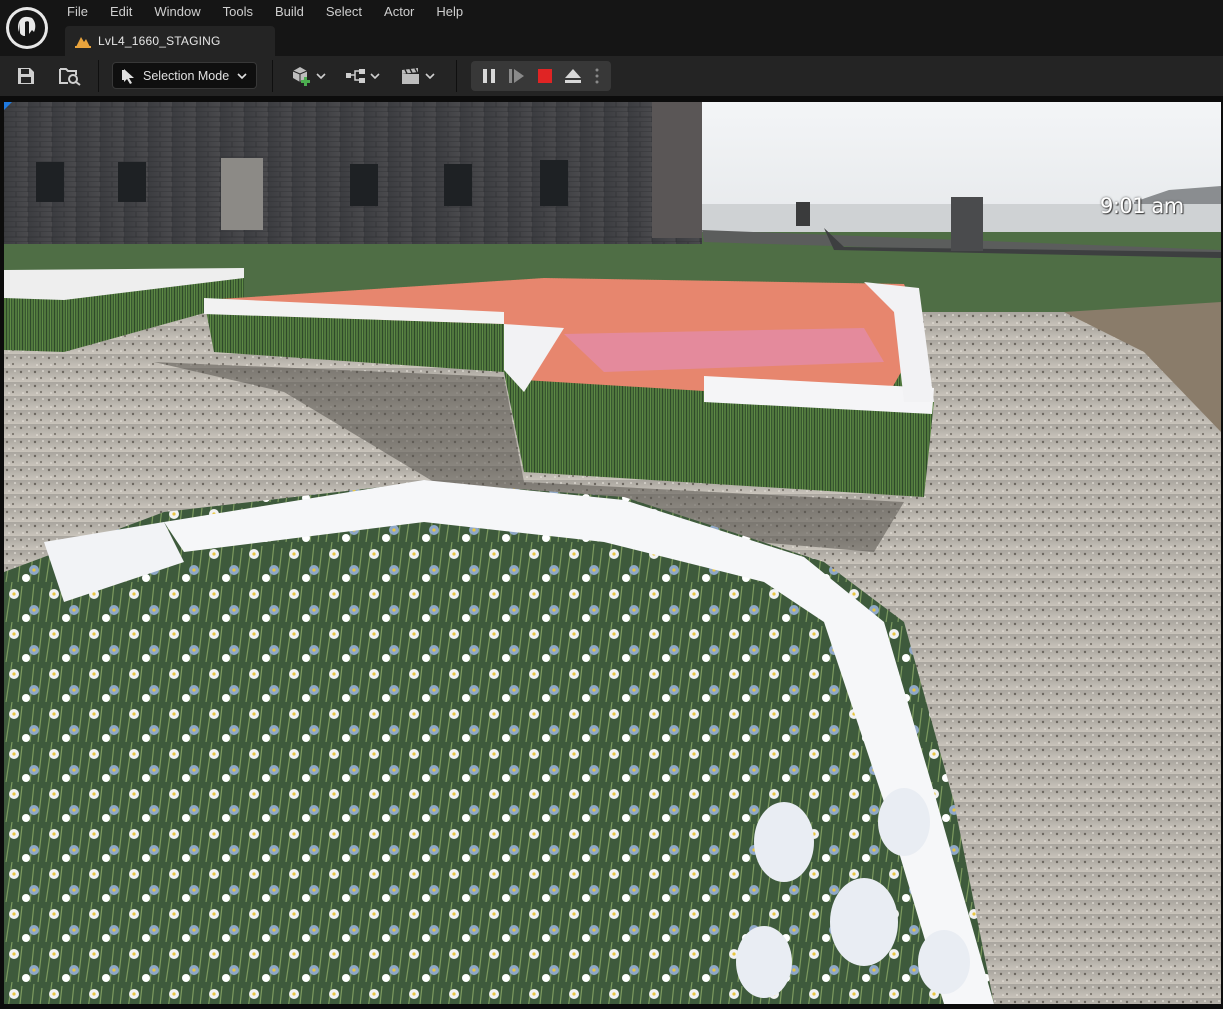 Image resolution: width=1223 pixels, height=1009 pixels. I want to click on main-toolbar: Selection Mode, so click(611, 76).